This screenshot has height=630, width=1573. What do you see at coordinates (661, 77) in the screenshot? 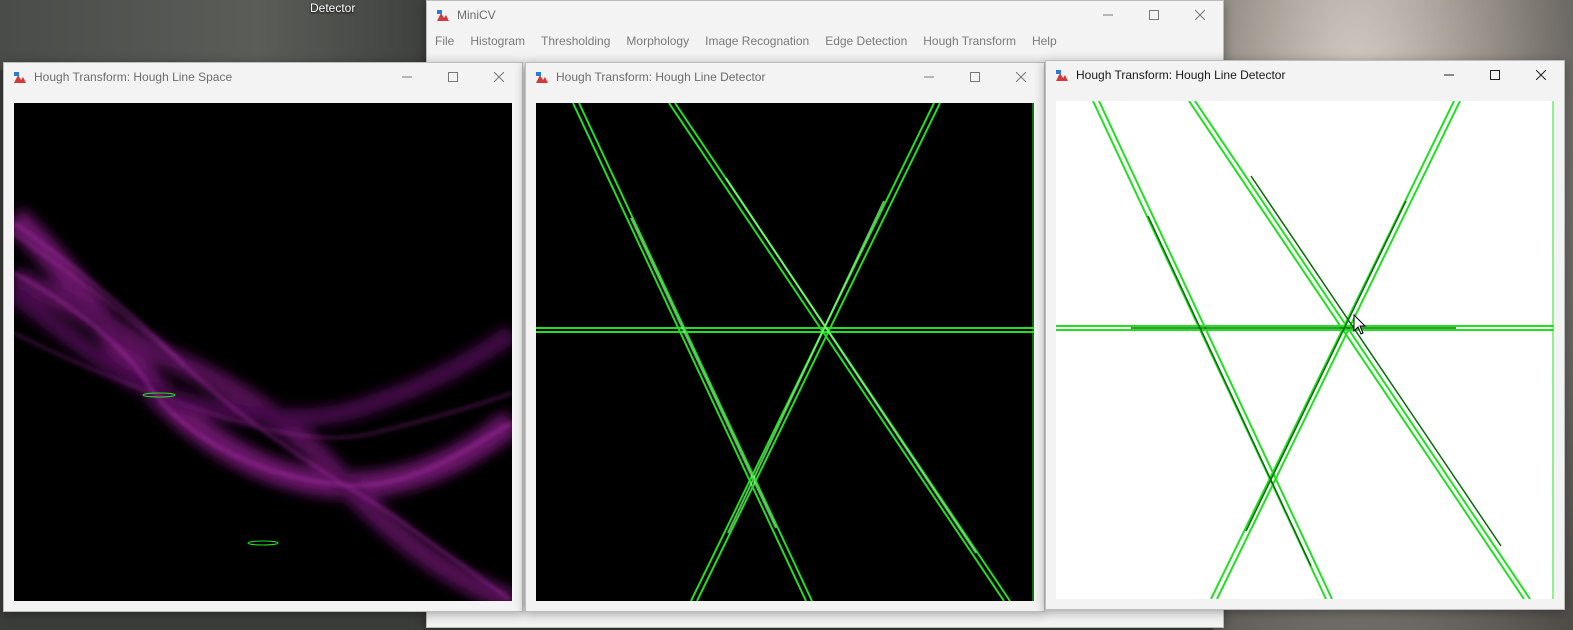
I see `detector1-window-title: Hough Transform: Hough Line Detector` at bounding box center [661, 77].